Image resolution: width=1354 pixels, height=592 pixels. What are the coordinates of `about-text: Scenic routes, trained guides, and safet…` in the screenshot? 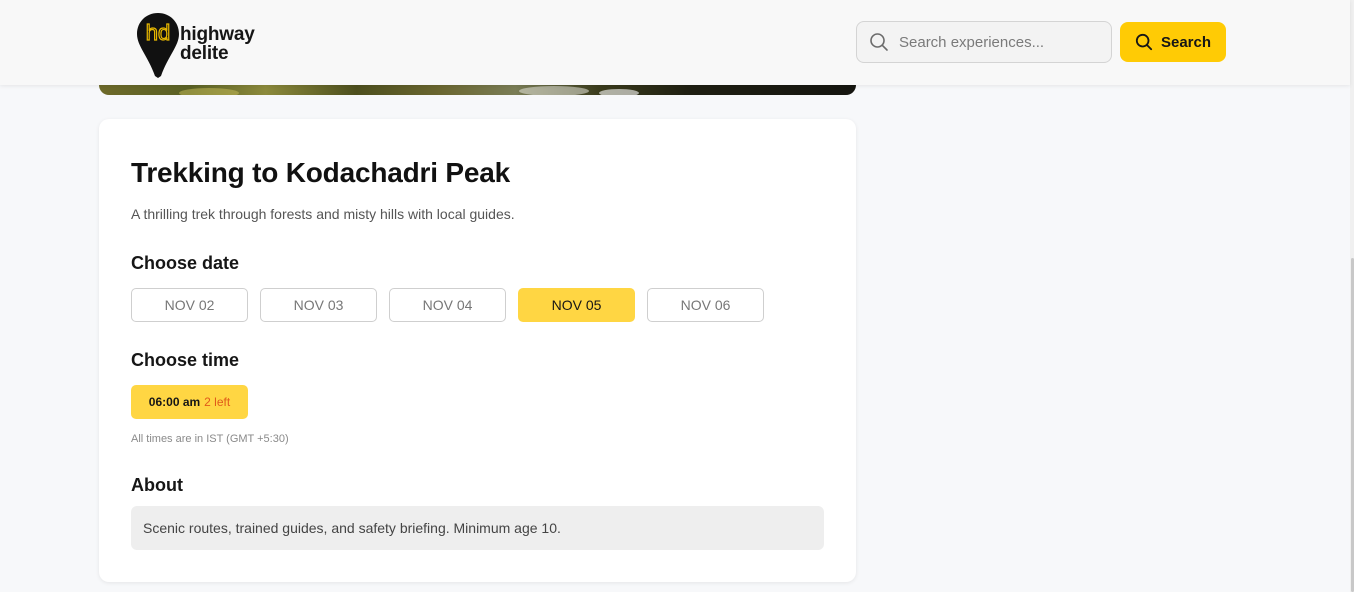 It's located at (477, 528).